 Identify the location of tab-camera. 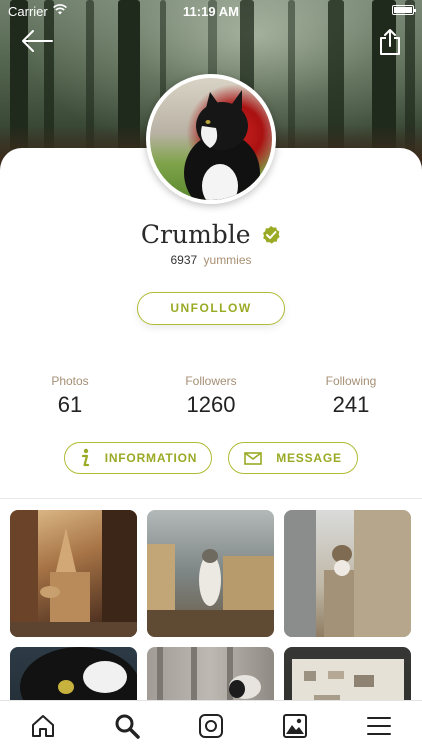
(211, 726).